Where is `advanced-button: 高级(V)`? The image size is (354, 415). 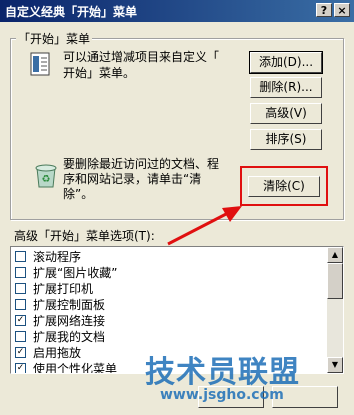 advanced-button: 高级(V) is located at coordinates (286, 113).